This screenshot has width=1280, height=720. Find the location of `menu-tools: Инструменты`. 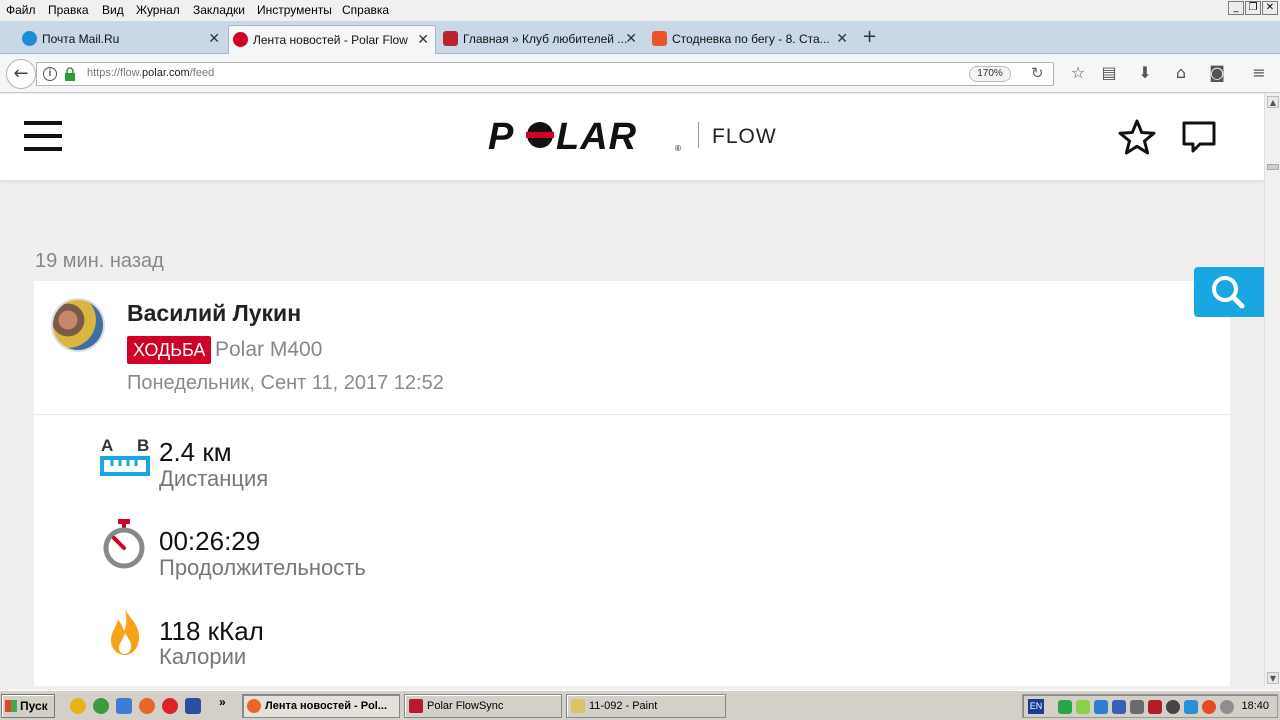

menu-tools: Инструменты is located at coordinates (294, 10).